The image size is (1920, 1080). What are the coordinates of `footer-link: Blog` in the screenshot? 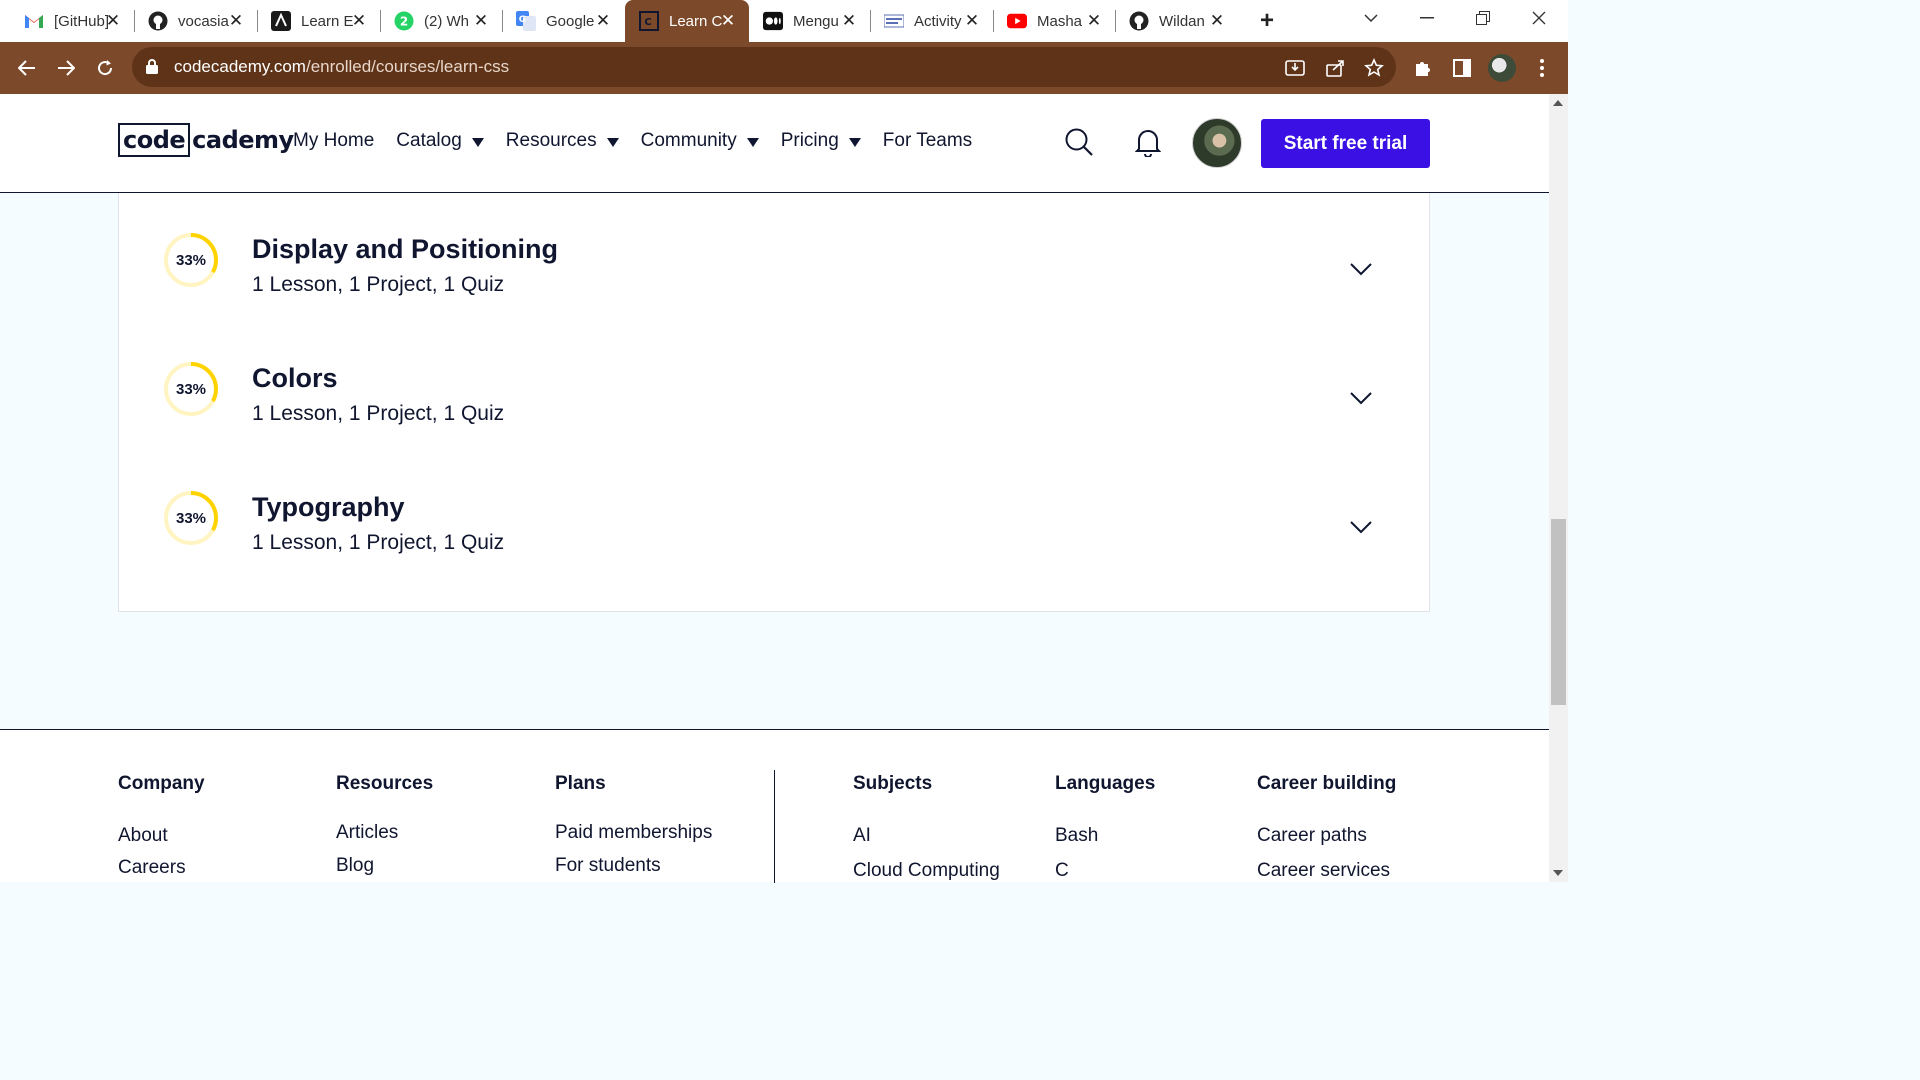 It's located at (355, 866).